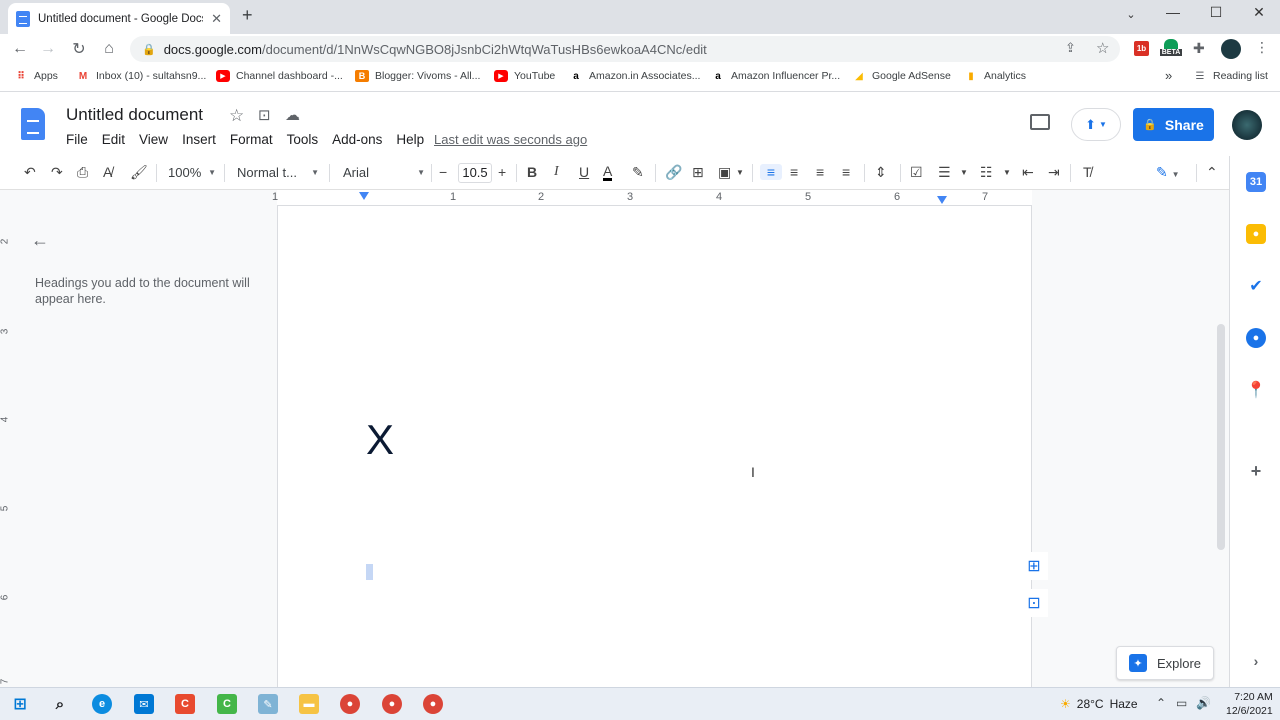 The image size is (1280, 720). Describe the element at coordinates (502, 172) in the screenshot. I see `increase-font-size-icon: +` at that location.